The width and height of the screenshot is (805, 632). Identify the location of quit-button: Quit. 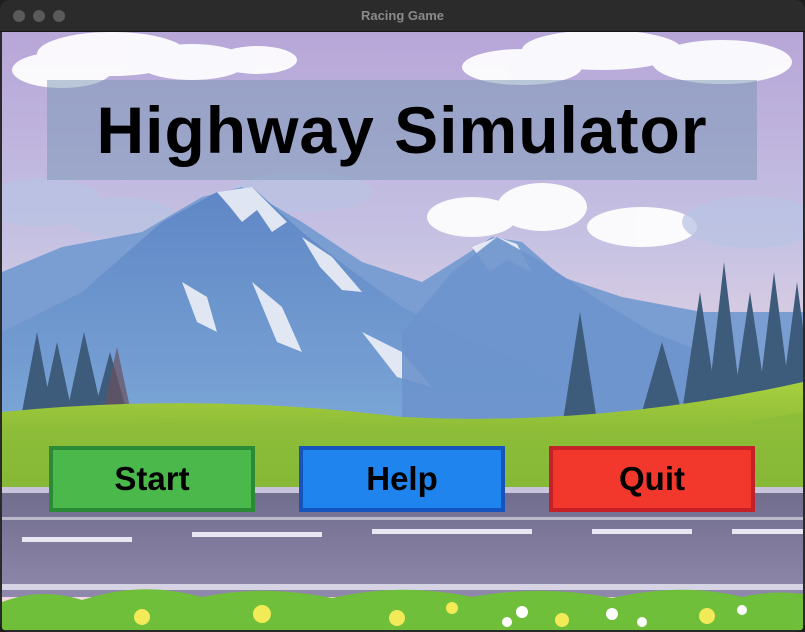
(652, 479).